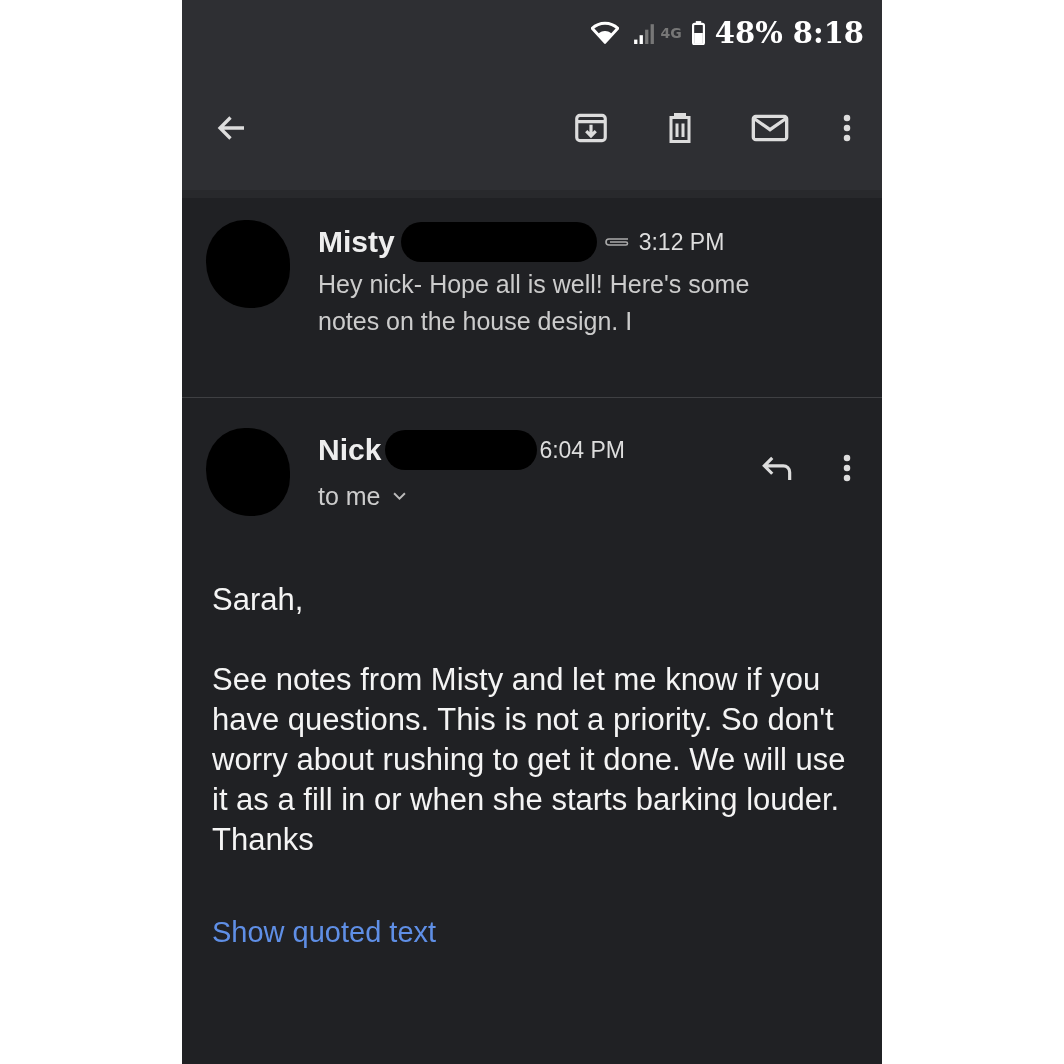 Image resolution: width=1064 pixels, height=1064 pixels. What do you see at coordinates (350, 450) in the screenshot?
I see `sender-name: Nick` at bounding box center [350, 450].